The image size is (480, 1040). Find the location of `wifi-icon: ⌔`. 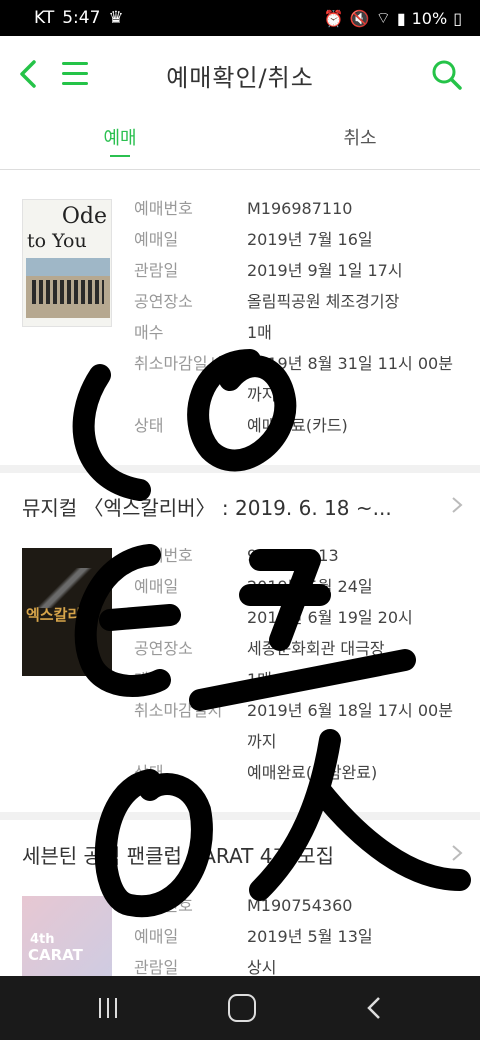

wifi-icon: ⌔ is located at coordinates (383, 17).